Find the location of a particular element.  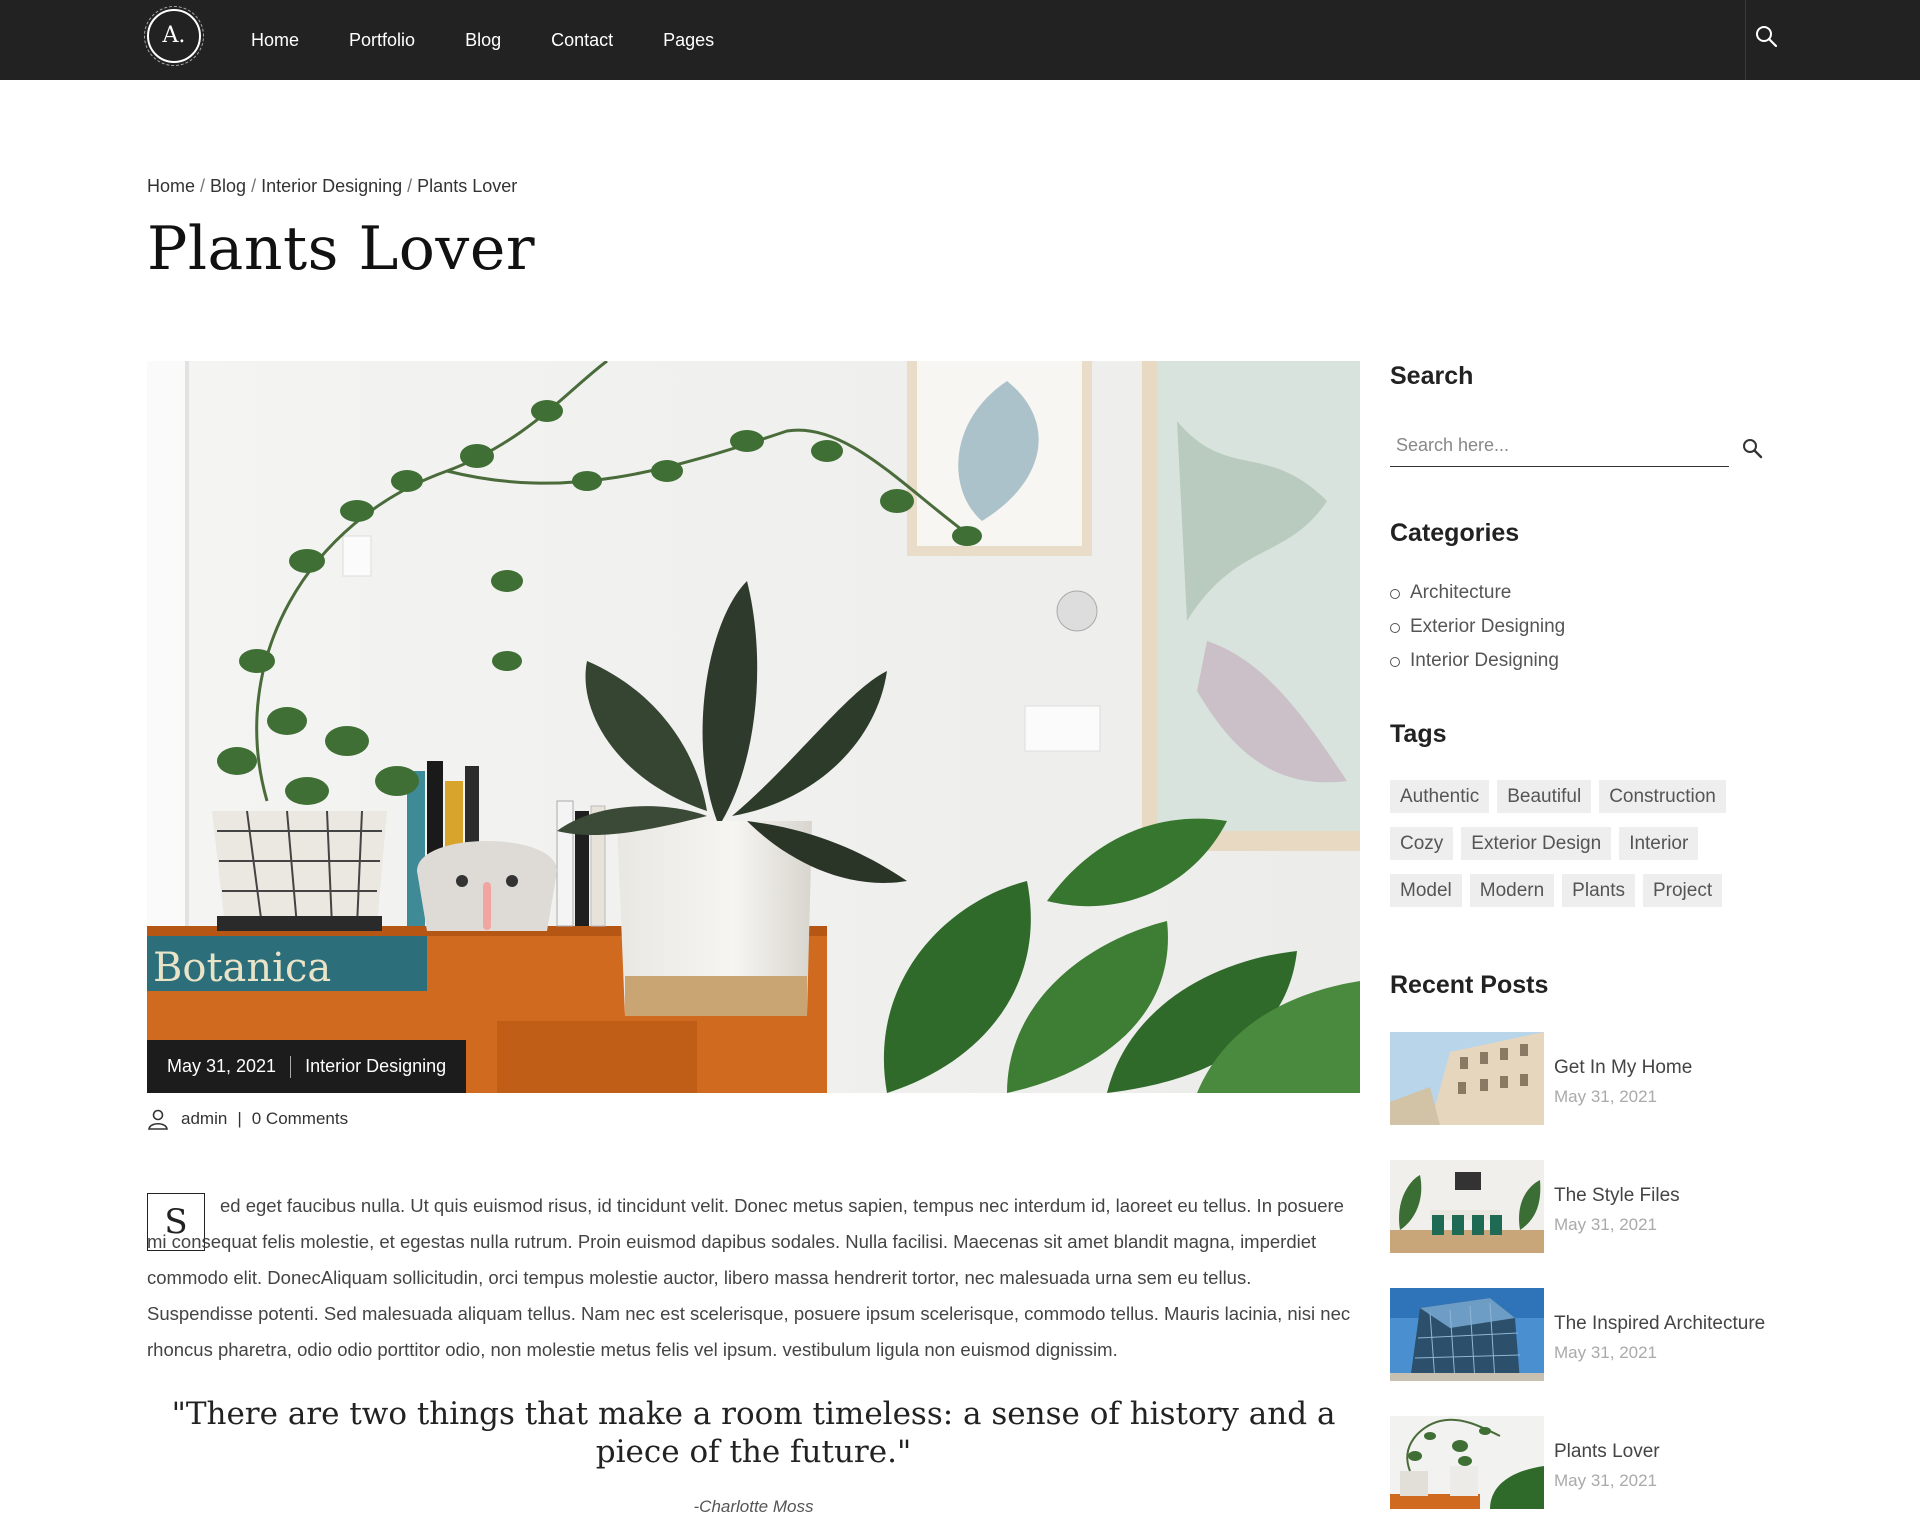

tag-modern: Modern is located at coordinates (1512, 890).